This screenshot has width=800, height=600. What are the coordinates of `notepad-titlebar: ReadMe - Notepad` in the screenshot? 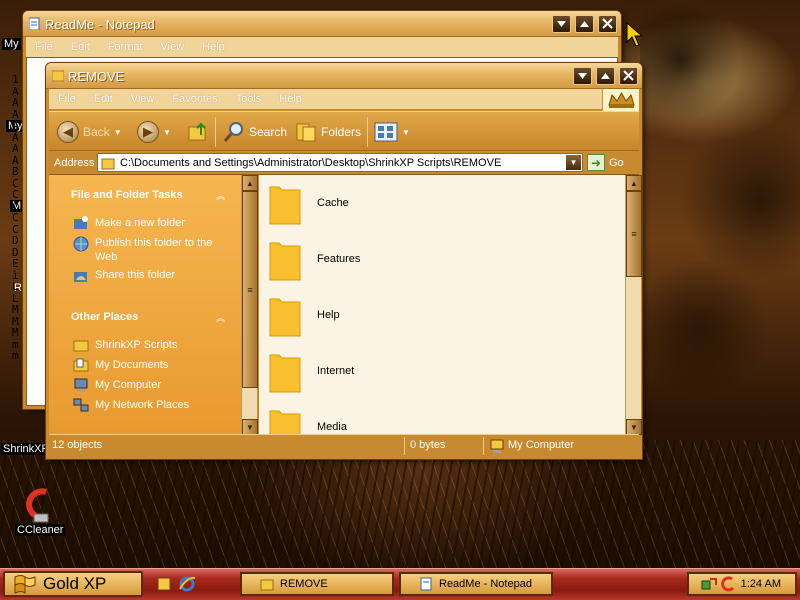 It's located at (322, 24).